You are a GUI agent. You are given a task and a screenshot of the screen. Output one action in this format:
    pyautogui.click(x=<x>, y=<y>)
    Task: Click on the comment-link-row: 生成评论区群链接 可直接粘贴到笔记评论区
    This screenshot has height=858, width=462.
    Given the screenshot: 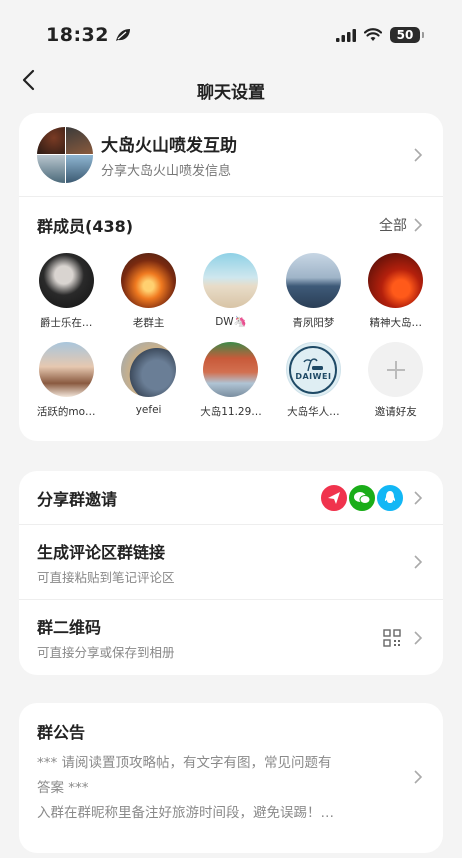 What is the action you would take?
    pyautogui.click(x=231, y=562)
    